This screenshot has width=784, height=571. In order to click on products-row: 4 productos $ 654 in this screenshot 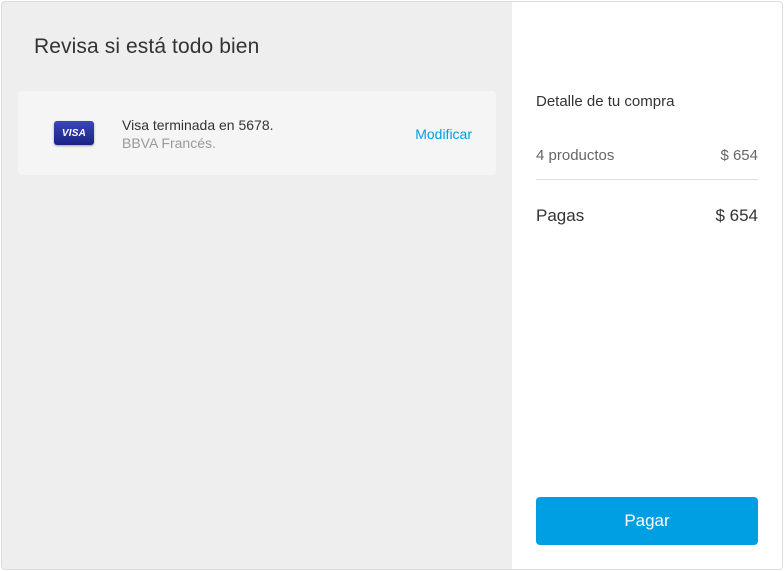, I will do `click(647, 155)`.